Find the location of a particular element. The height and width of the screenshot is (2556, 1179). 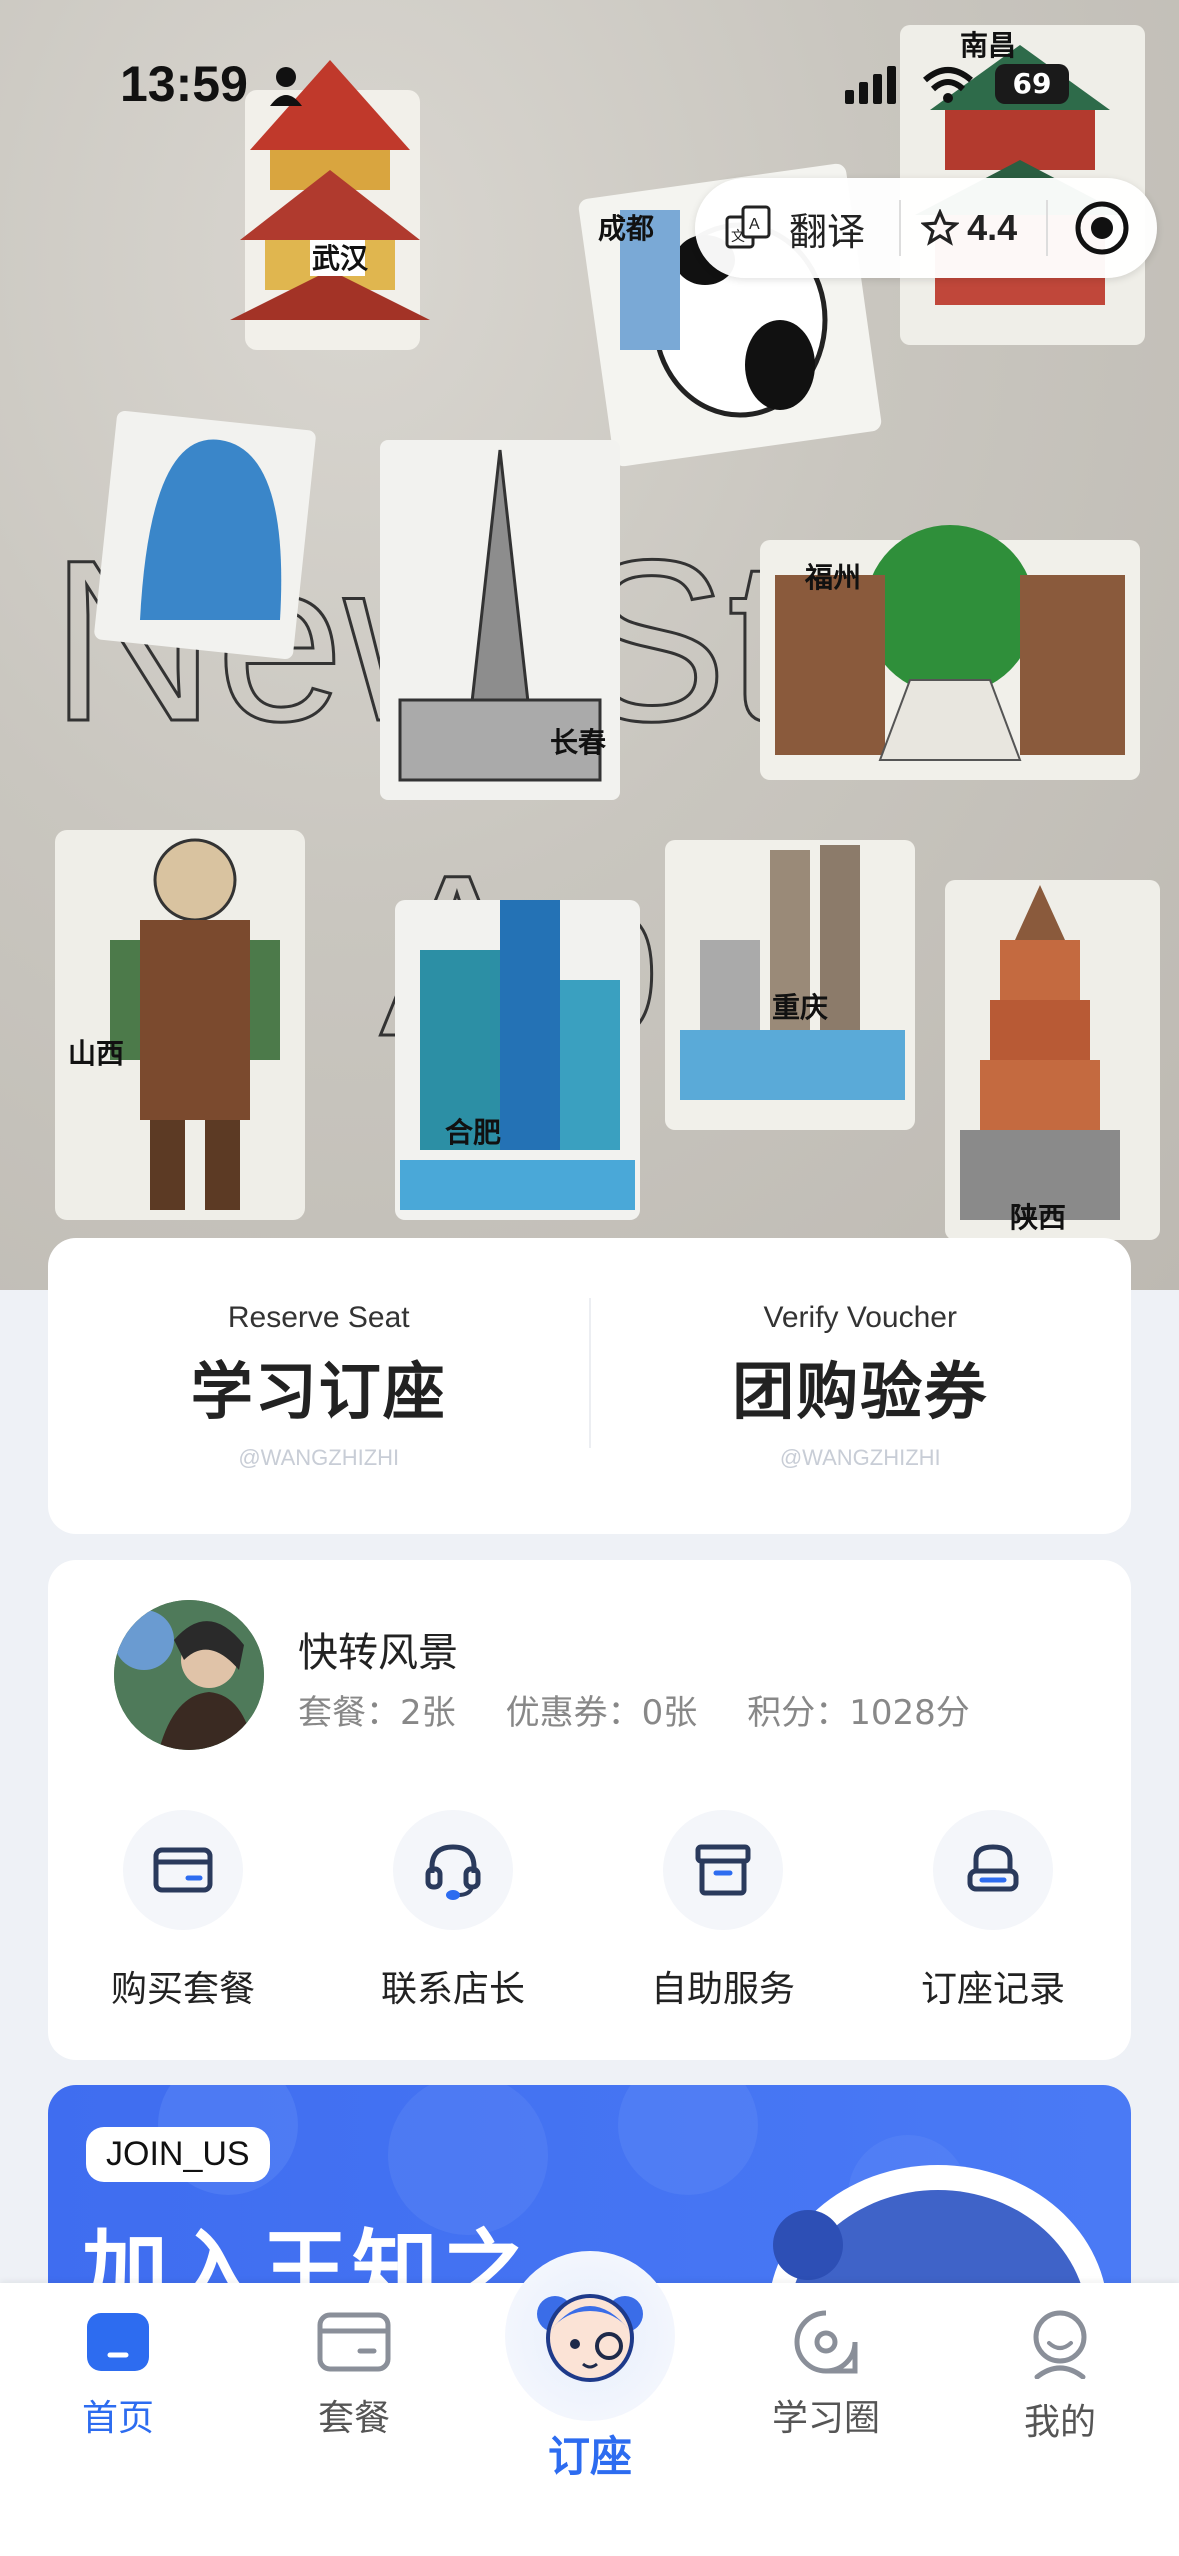

target-icon is located at coordinates (1102, 228).